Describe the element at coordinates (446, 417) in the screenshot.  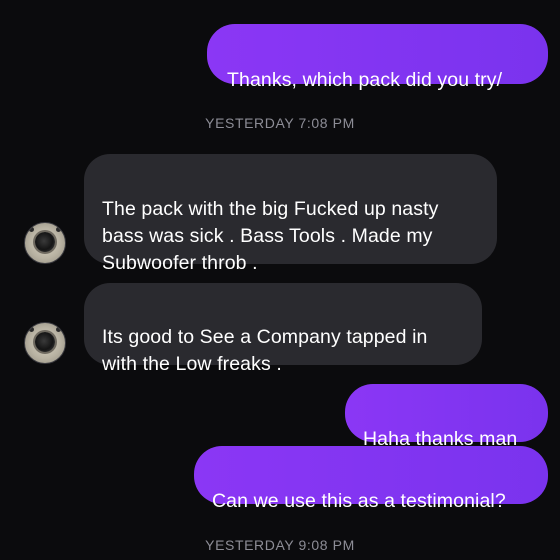
I see `outgoing-message: Haha thanks man` at that location.